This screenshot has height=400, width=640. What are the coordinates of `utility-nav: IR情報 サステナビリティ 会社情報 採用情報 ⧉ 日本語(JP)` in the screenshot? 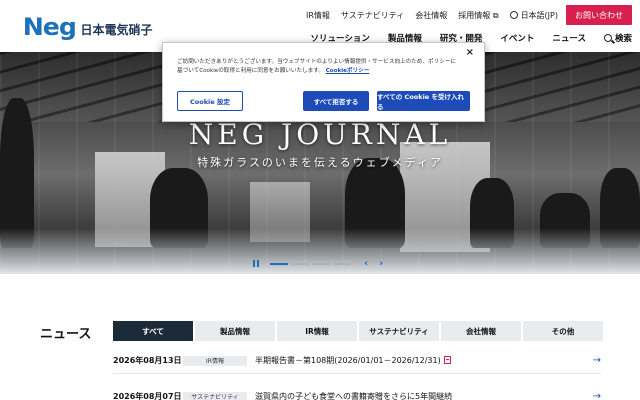 It's located at (432, 15).